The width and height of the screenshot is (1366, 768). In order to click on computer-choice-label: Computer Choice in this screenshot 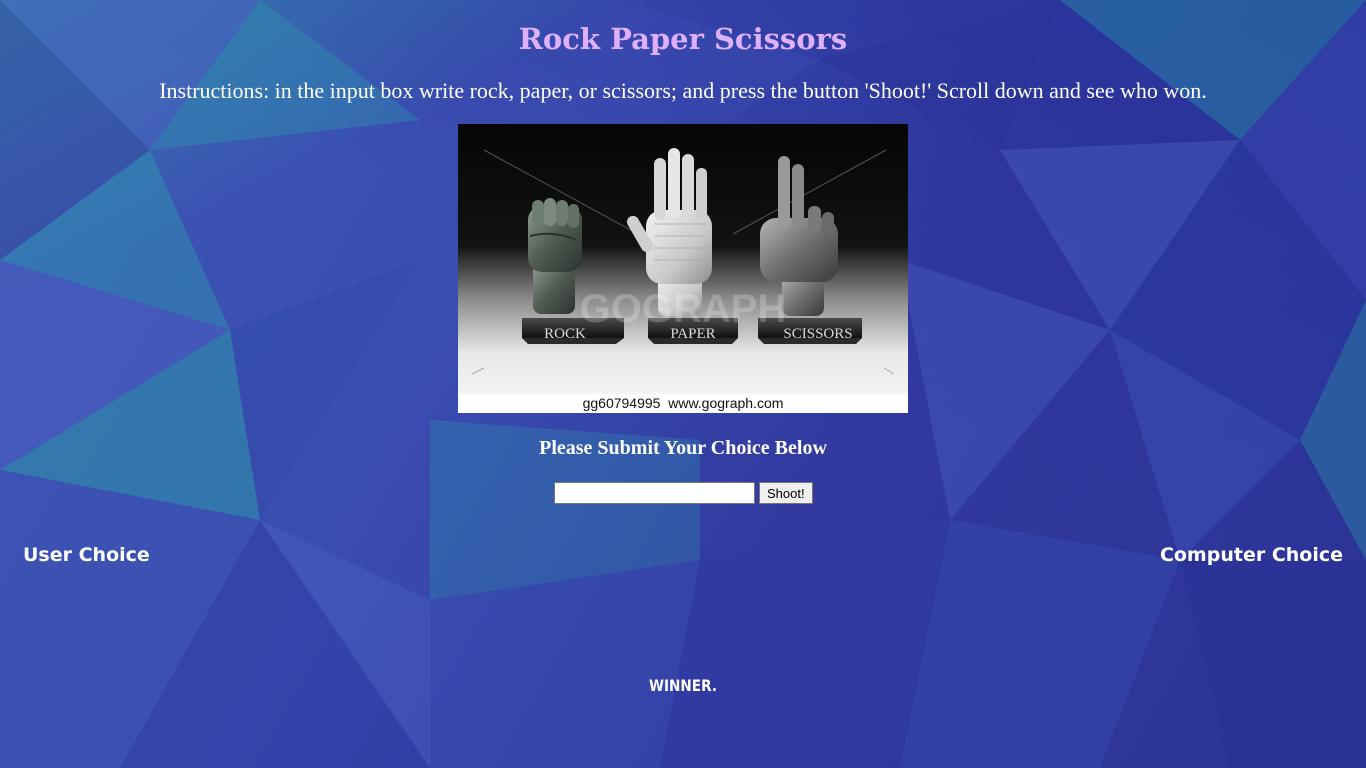, I will do `click(1251, 555)`.